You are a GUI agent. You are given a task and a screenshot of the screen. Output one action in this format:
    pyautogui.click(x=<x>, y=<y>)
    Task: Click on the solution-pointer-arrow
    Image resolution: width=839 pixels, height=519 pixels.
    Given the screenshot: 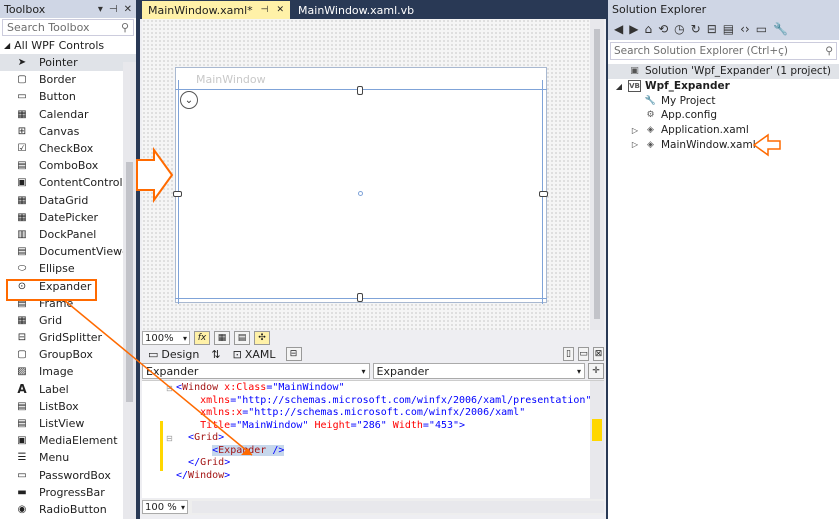 What is the action you would take?
    pyautogui.click(x=766, y=145)
    